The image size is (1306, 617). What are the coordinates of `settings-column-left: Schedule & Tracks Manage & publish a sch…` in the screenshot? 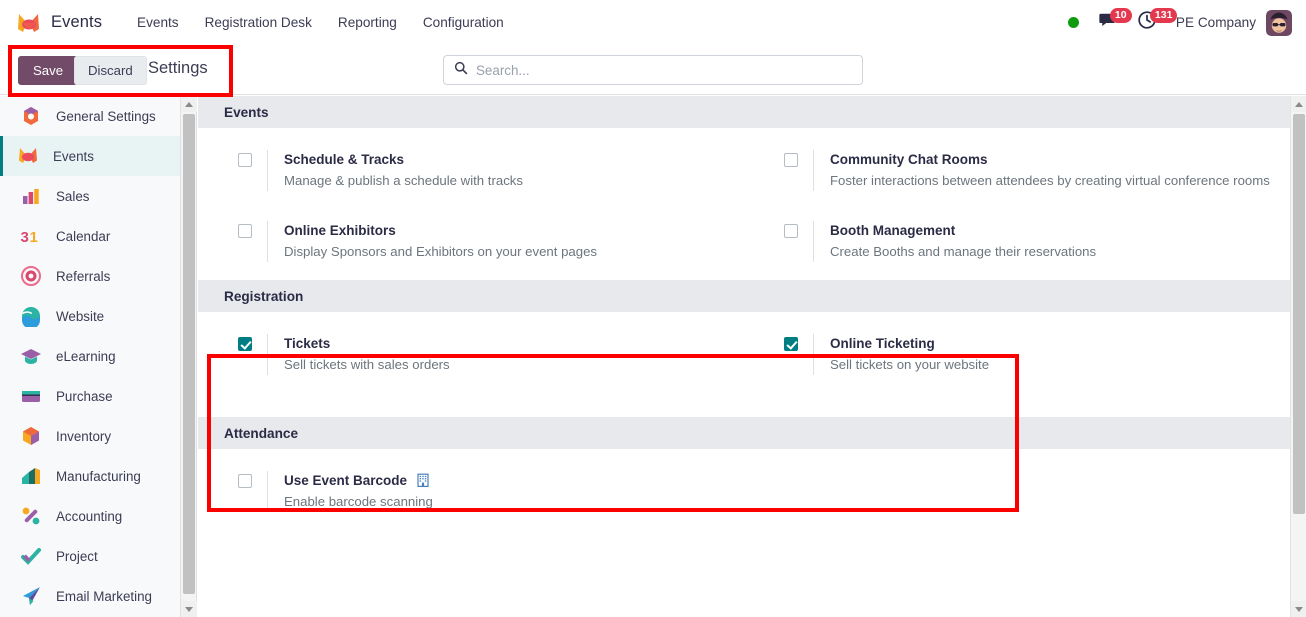 It's located at (471, 206).